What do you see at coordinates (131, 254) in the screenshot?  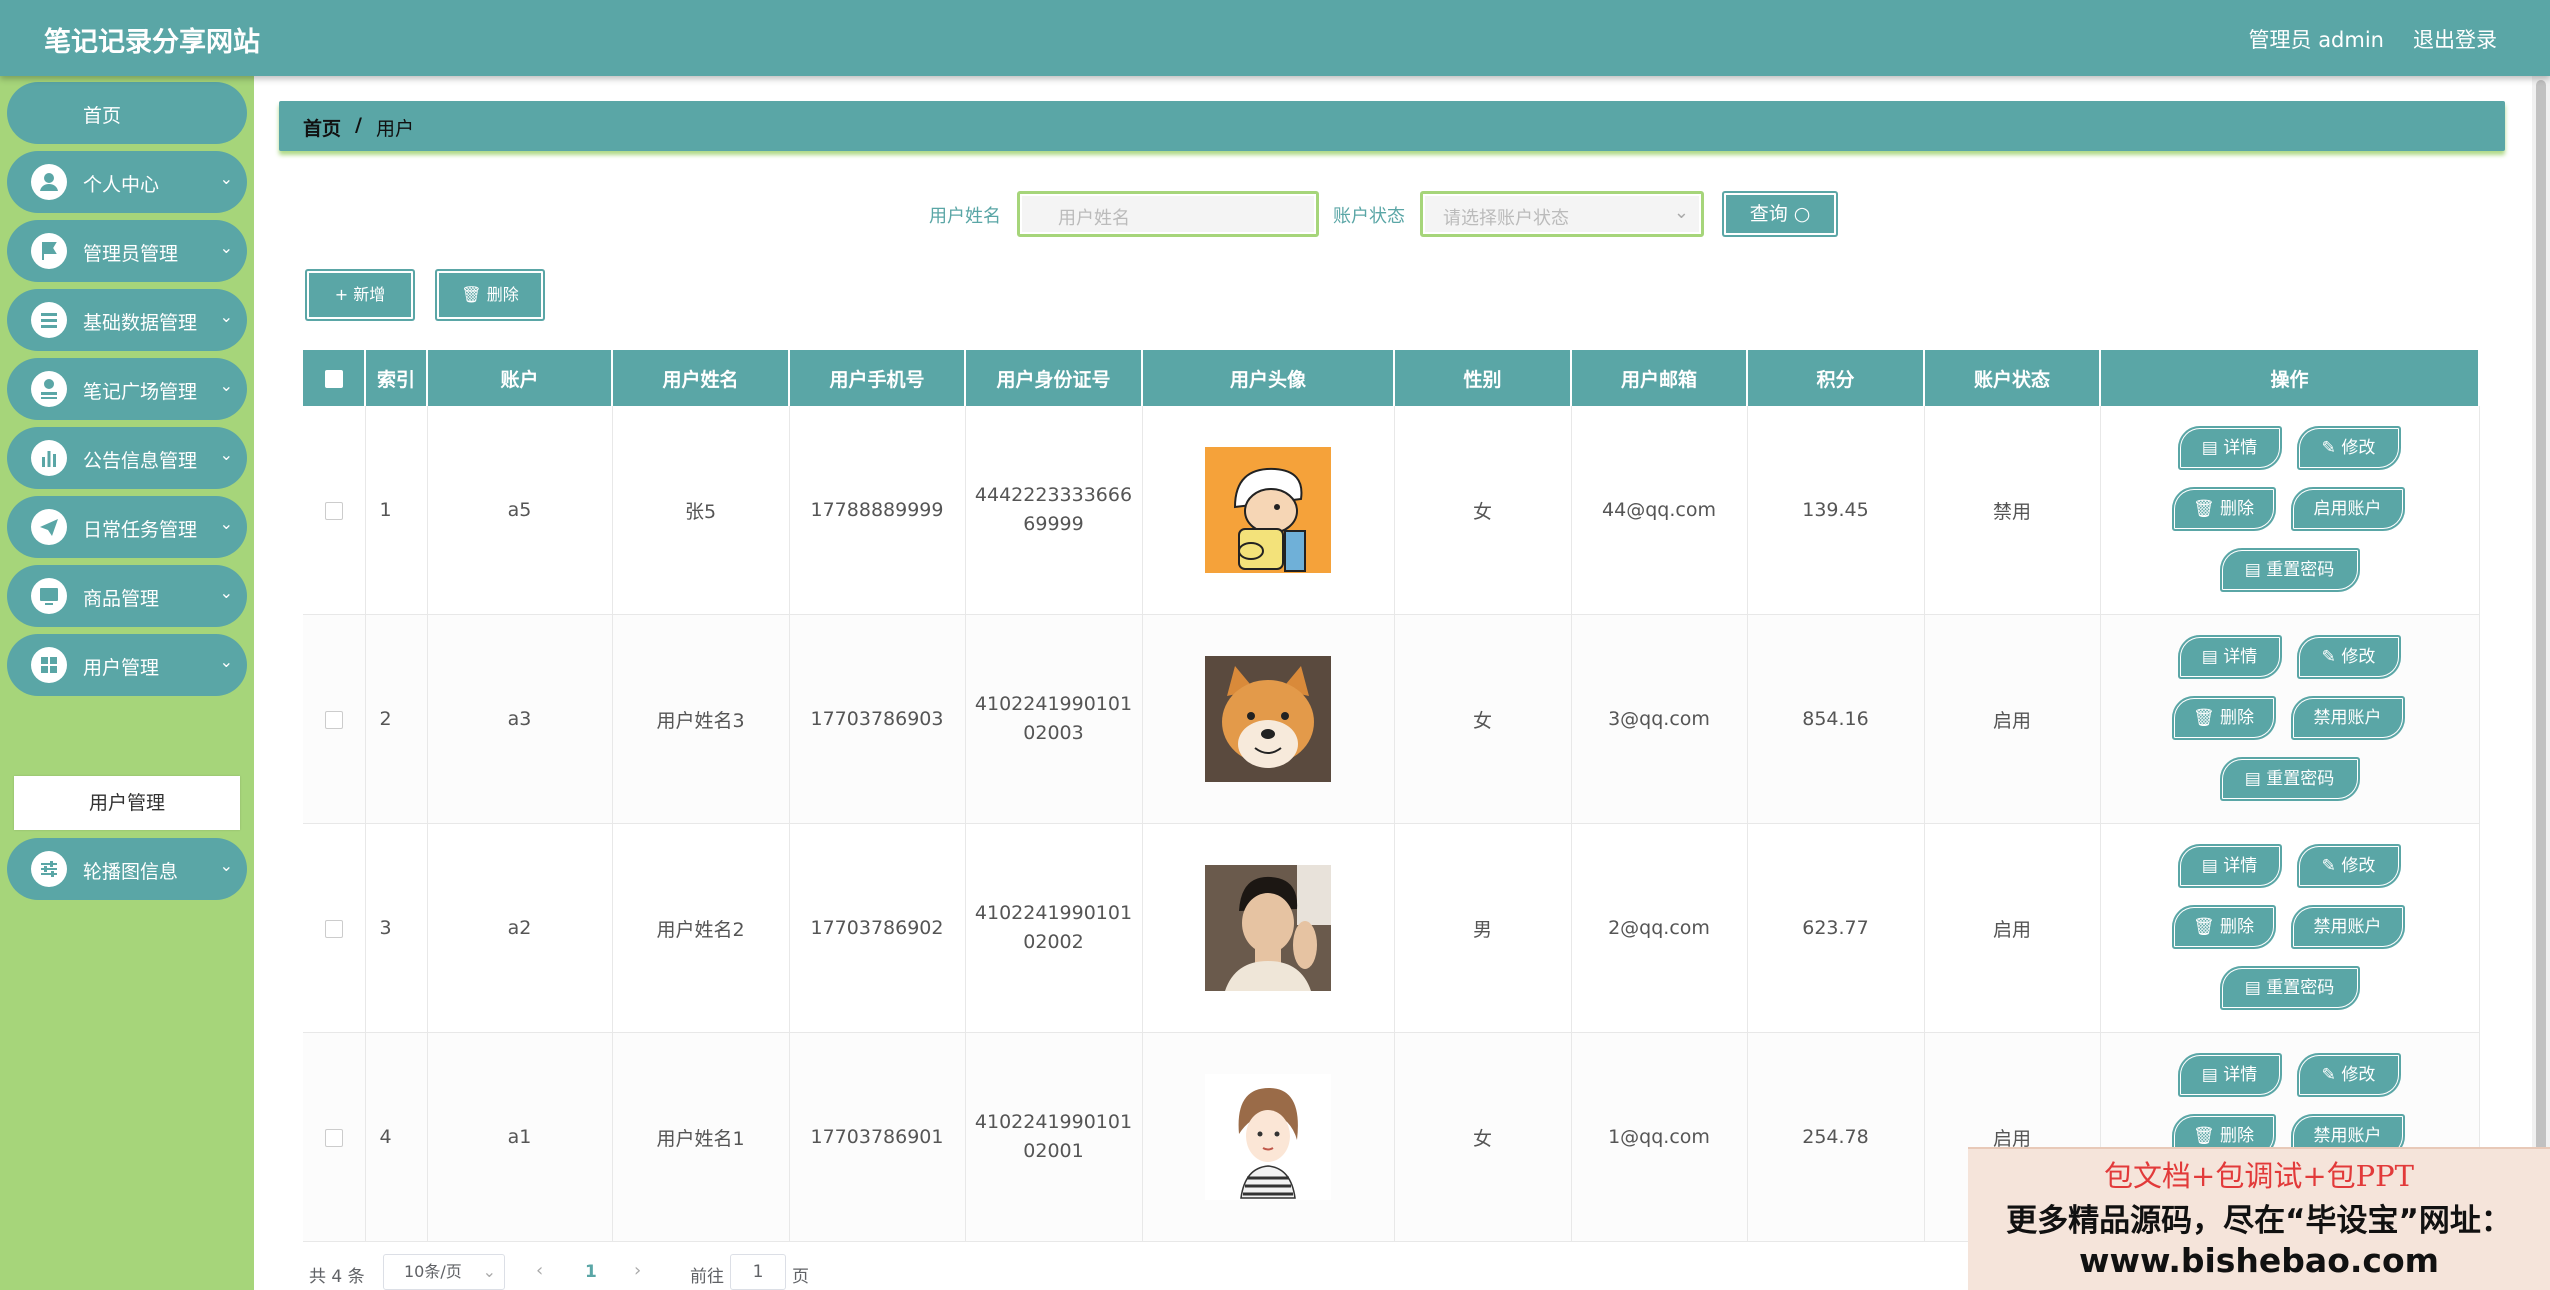 I see `sidebar-item-label: 管理员管理` at bounding box center [131, 254].